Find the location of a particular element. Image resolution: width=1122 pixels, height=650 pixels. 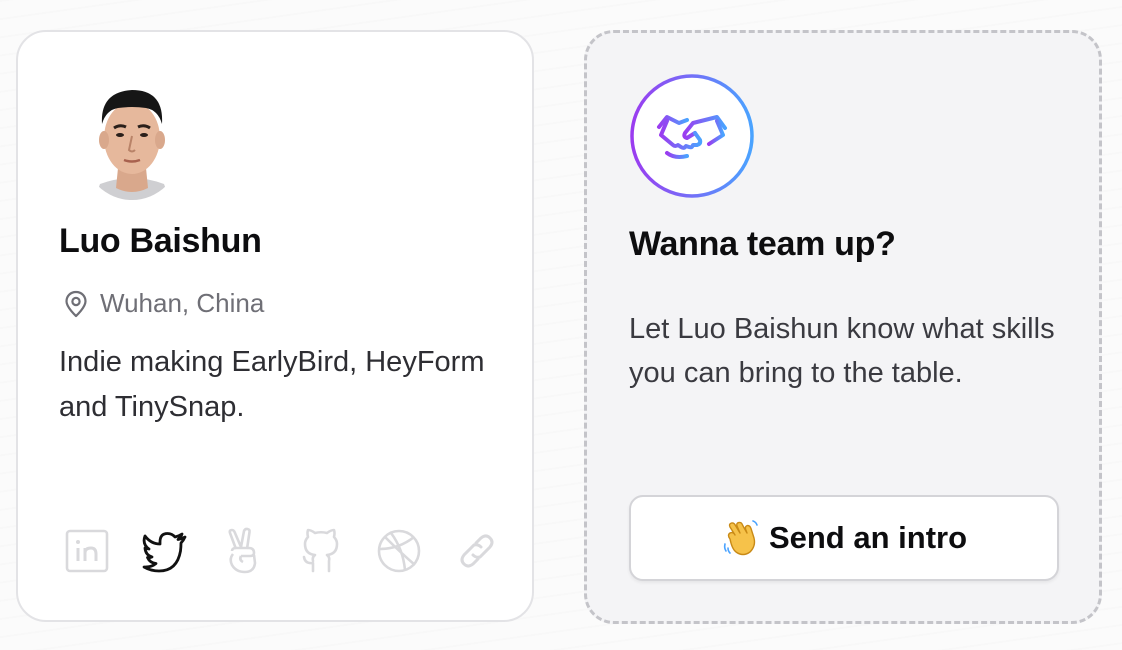

github-link is located at coordinates (321, 551).